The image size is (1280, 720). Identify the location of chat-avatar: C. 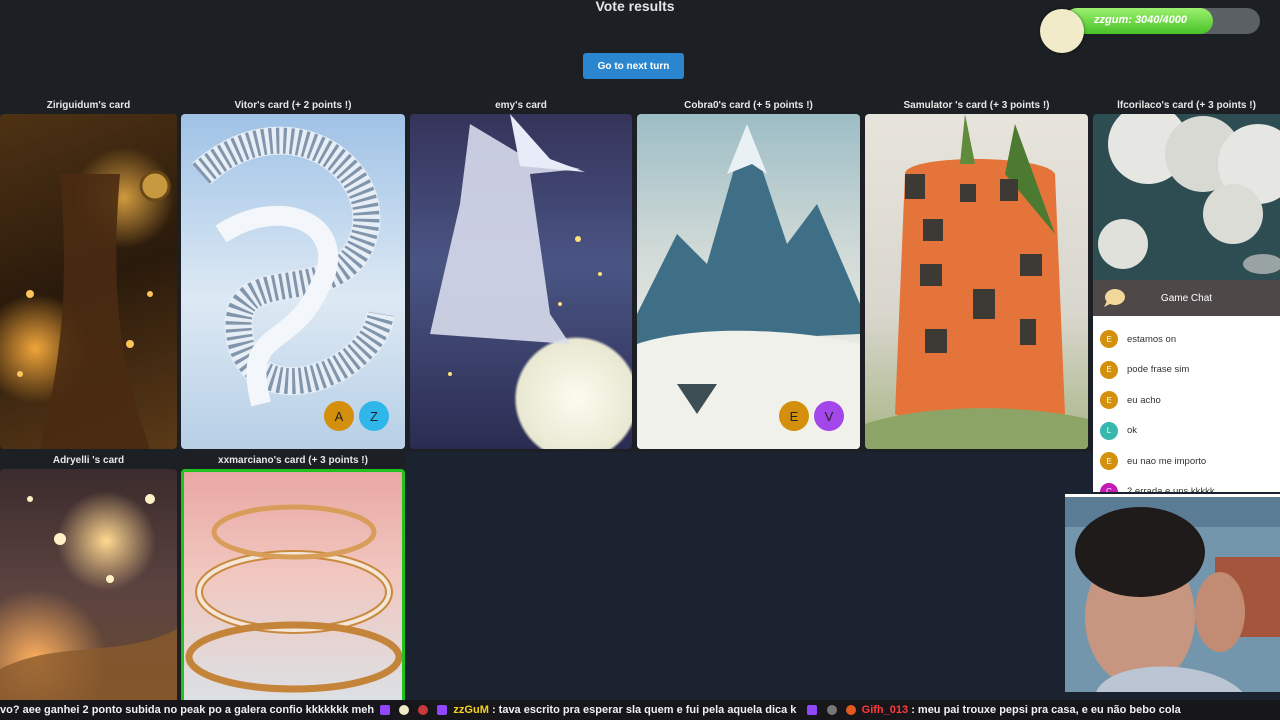
(1109, 487).